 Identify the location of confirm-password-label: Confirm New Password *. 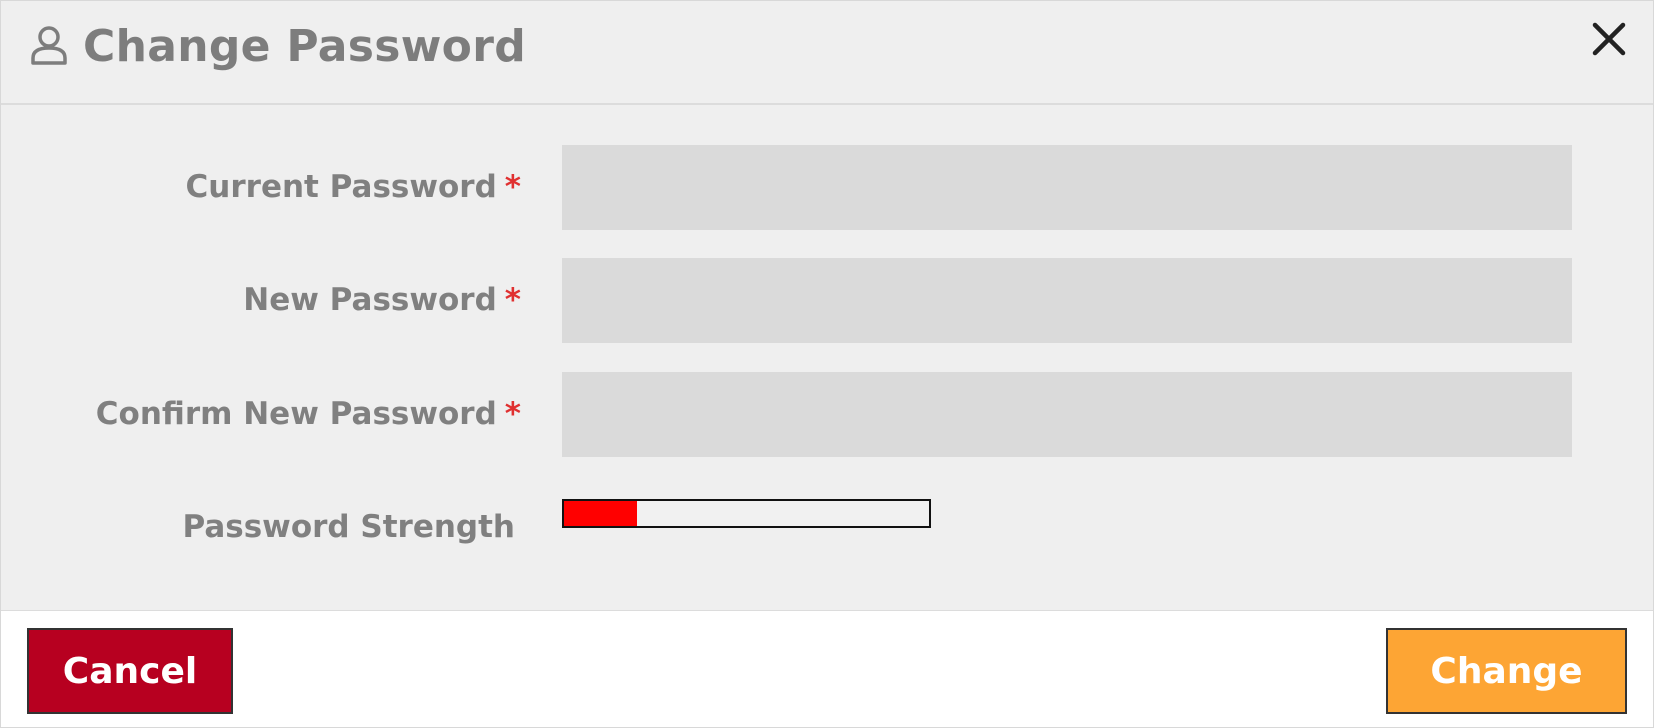
(308, 414).